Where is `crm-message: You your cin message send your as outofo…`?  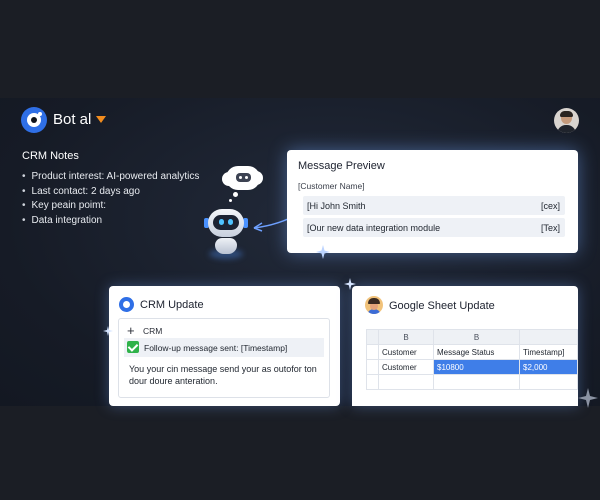
crm-message: You your cin message send your as outofo… is located at coordinates (223, 375).